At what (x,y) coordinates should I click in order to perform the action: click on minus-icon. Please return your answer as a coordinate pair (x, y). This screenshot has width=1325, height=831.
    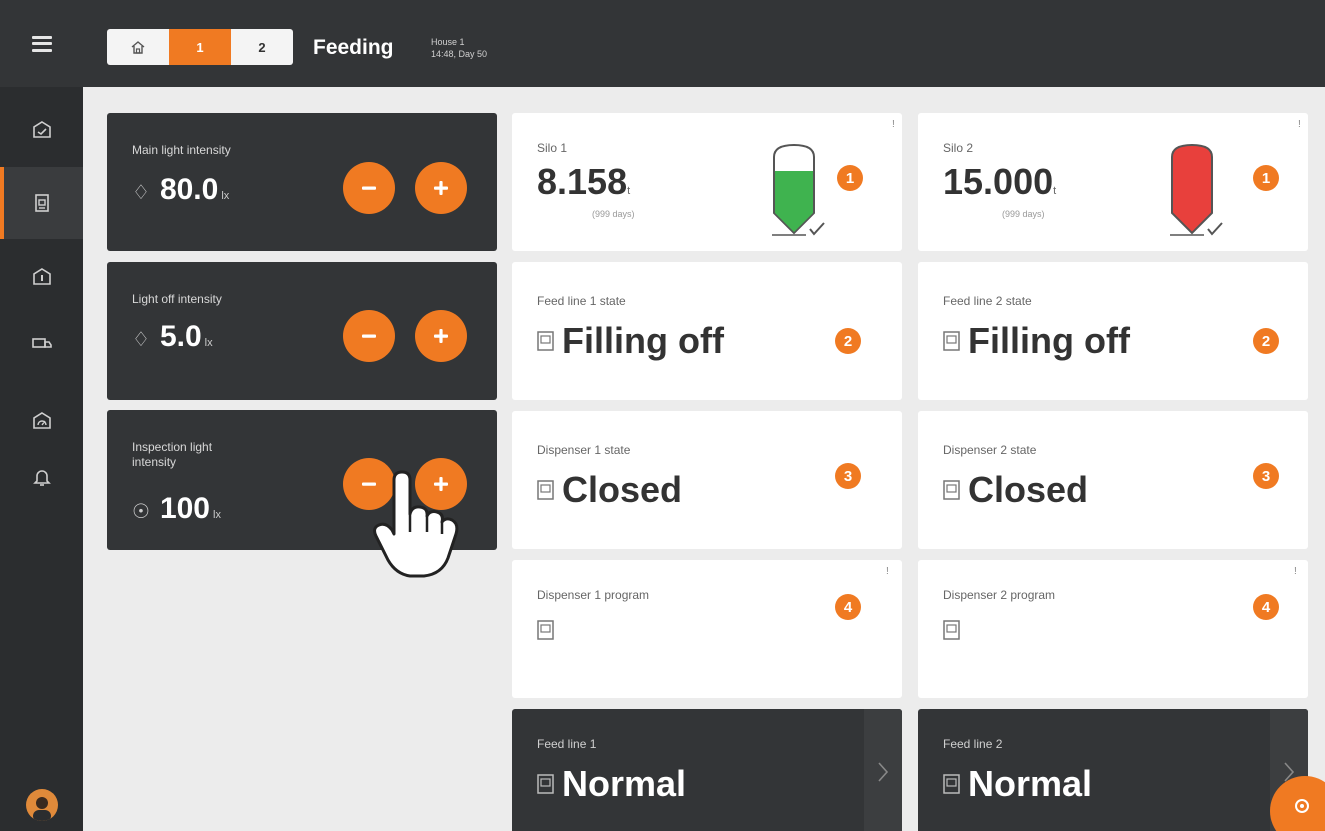
    Looking at the image, I should click on (369, 188).